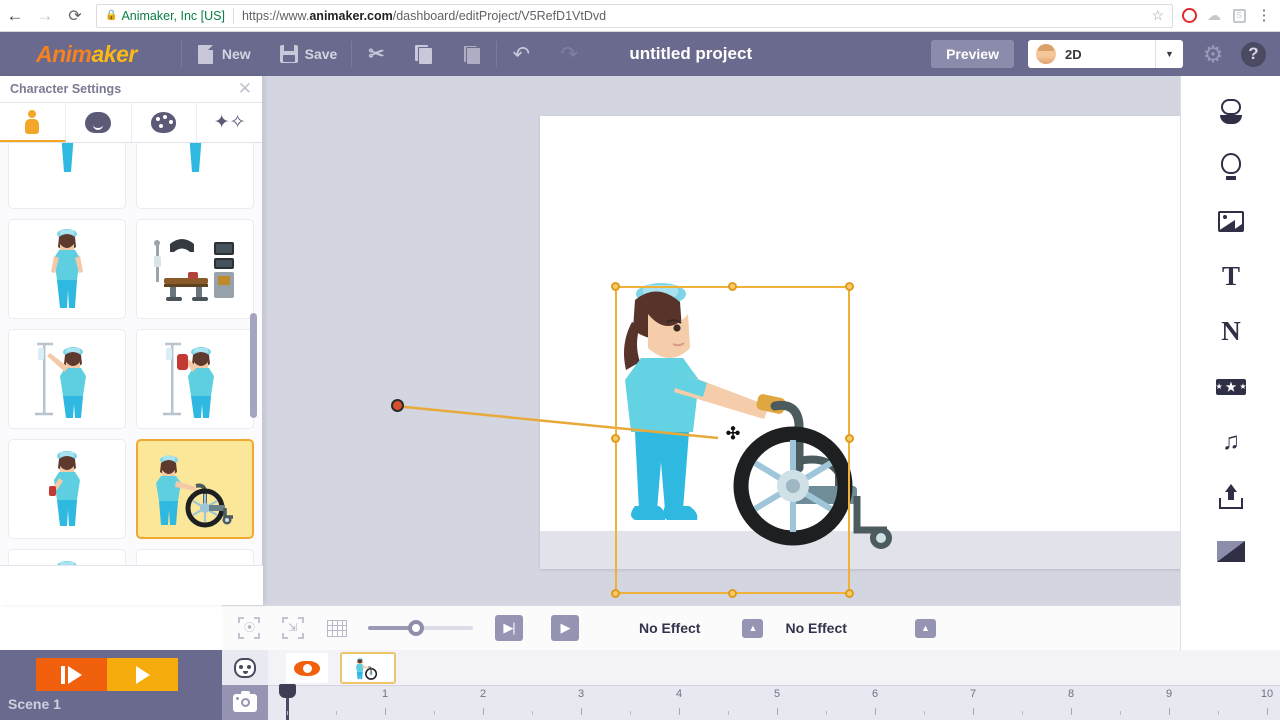 The height and width of the screenshot is (720, 1280). Describe the element at coordinates (15, 16) in the screenshot. I see `back-arrow-icon: ←` at that location.